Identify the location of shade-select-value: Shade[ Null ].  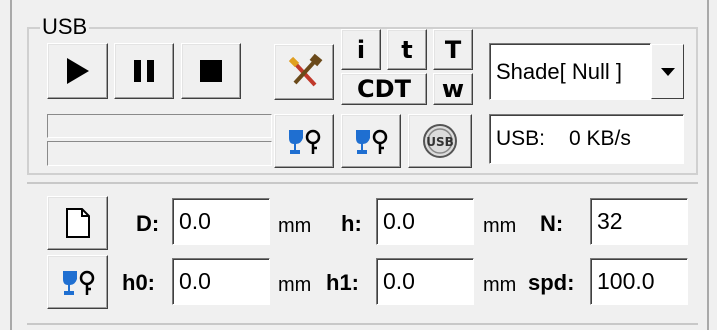
(559, 71).